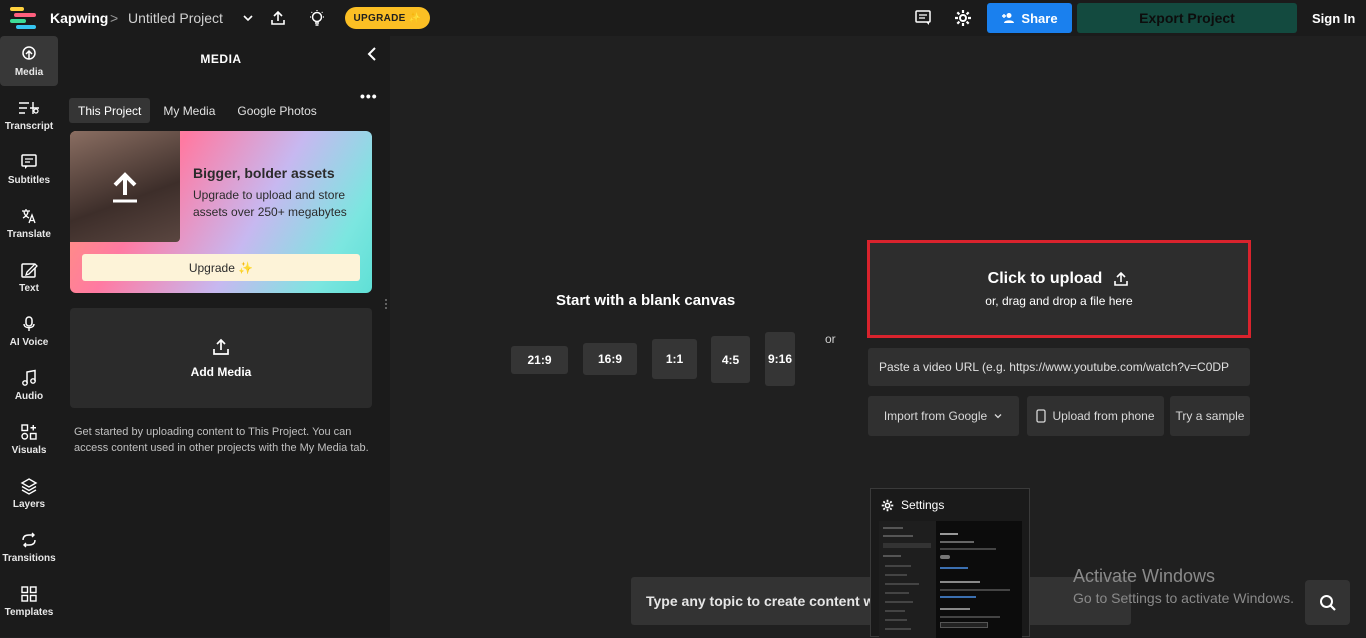 This screenshot has height=638, width=1366. I want to click on settings-preview-title: Settings, so click(912, 505).